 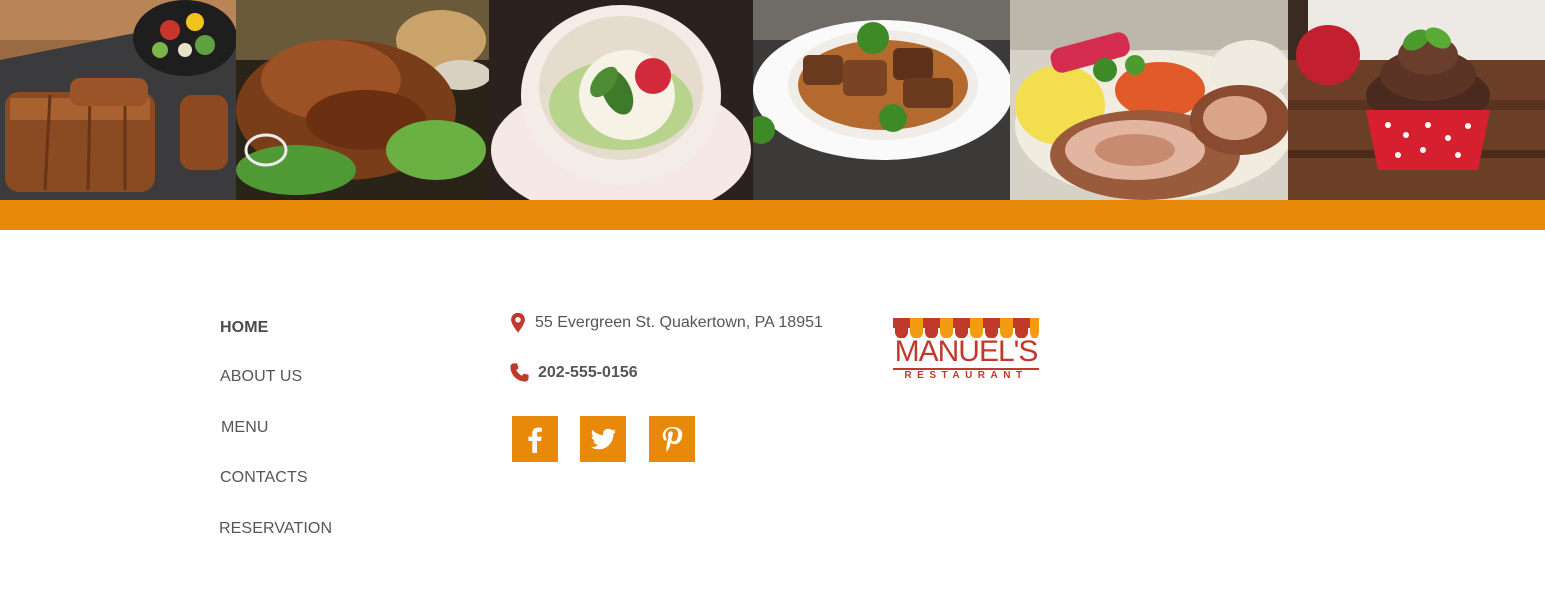 What do you see at coordinates (245, 428) in the screenshot?
I see `nav-item-menu: MENU` at bounding box center [245, 428].